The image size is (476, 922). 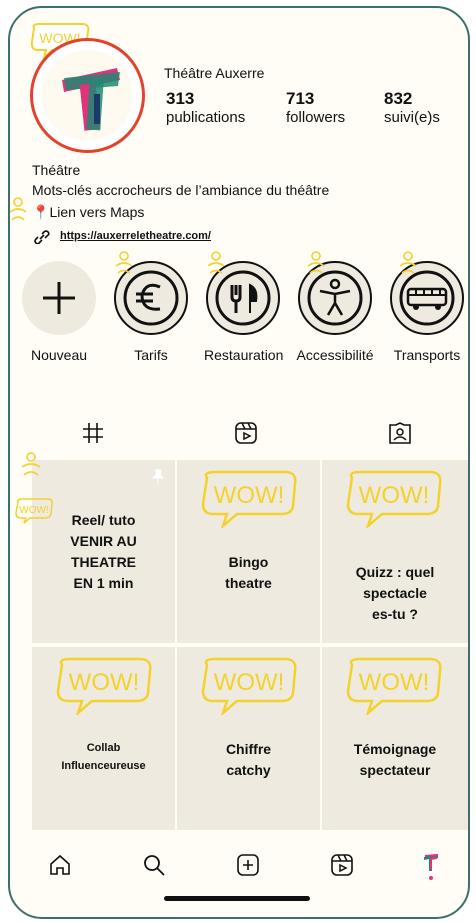 What do you see at coordinates (103, 551) in the screenshot?
I see `post-tile: Reel/ tuto VENIR AU THEATRE EN 1 min` at bounding box center [103, 551].